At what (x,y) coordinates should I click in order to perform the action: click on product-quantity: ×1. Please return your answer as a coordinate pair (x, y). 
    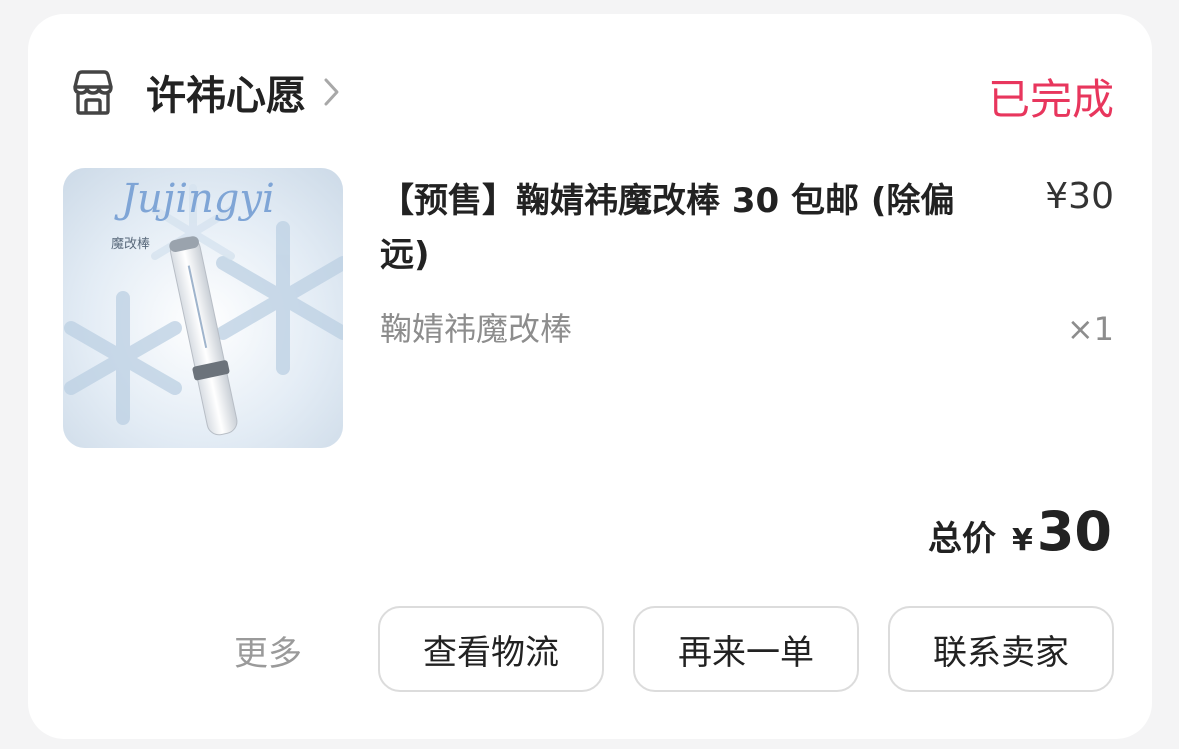
    Looking at the image, I should click on (1090, 329).